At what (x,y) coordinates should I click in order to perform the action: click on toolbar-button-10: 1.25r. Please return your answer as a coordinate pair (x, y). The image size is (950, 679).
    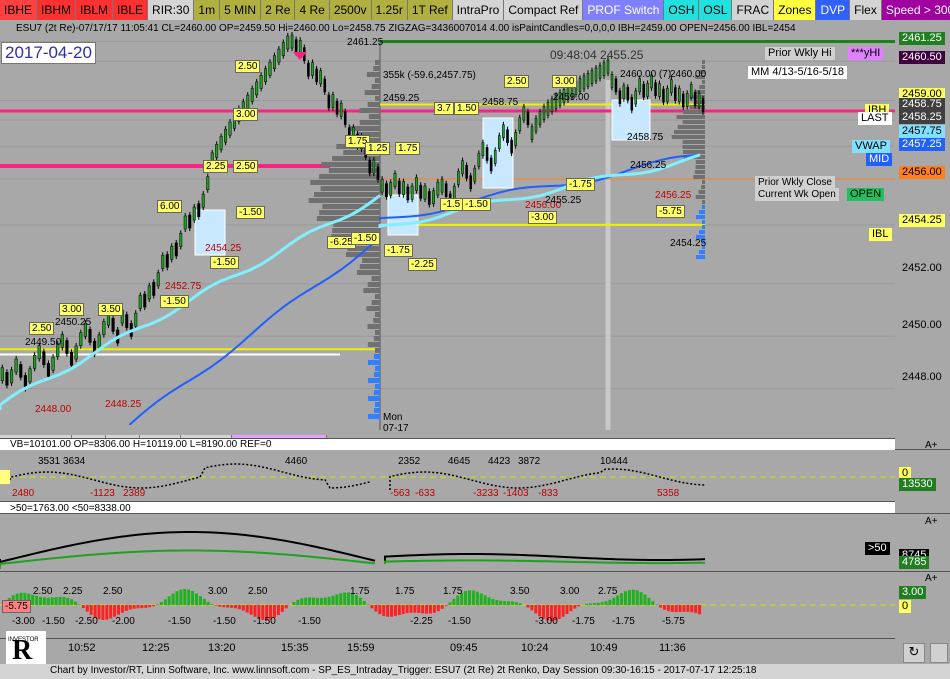
    Looking at the image, I should click on (389, 10).